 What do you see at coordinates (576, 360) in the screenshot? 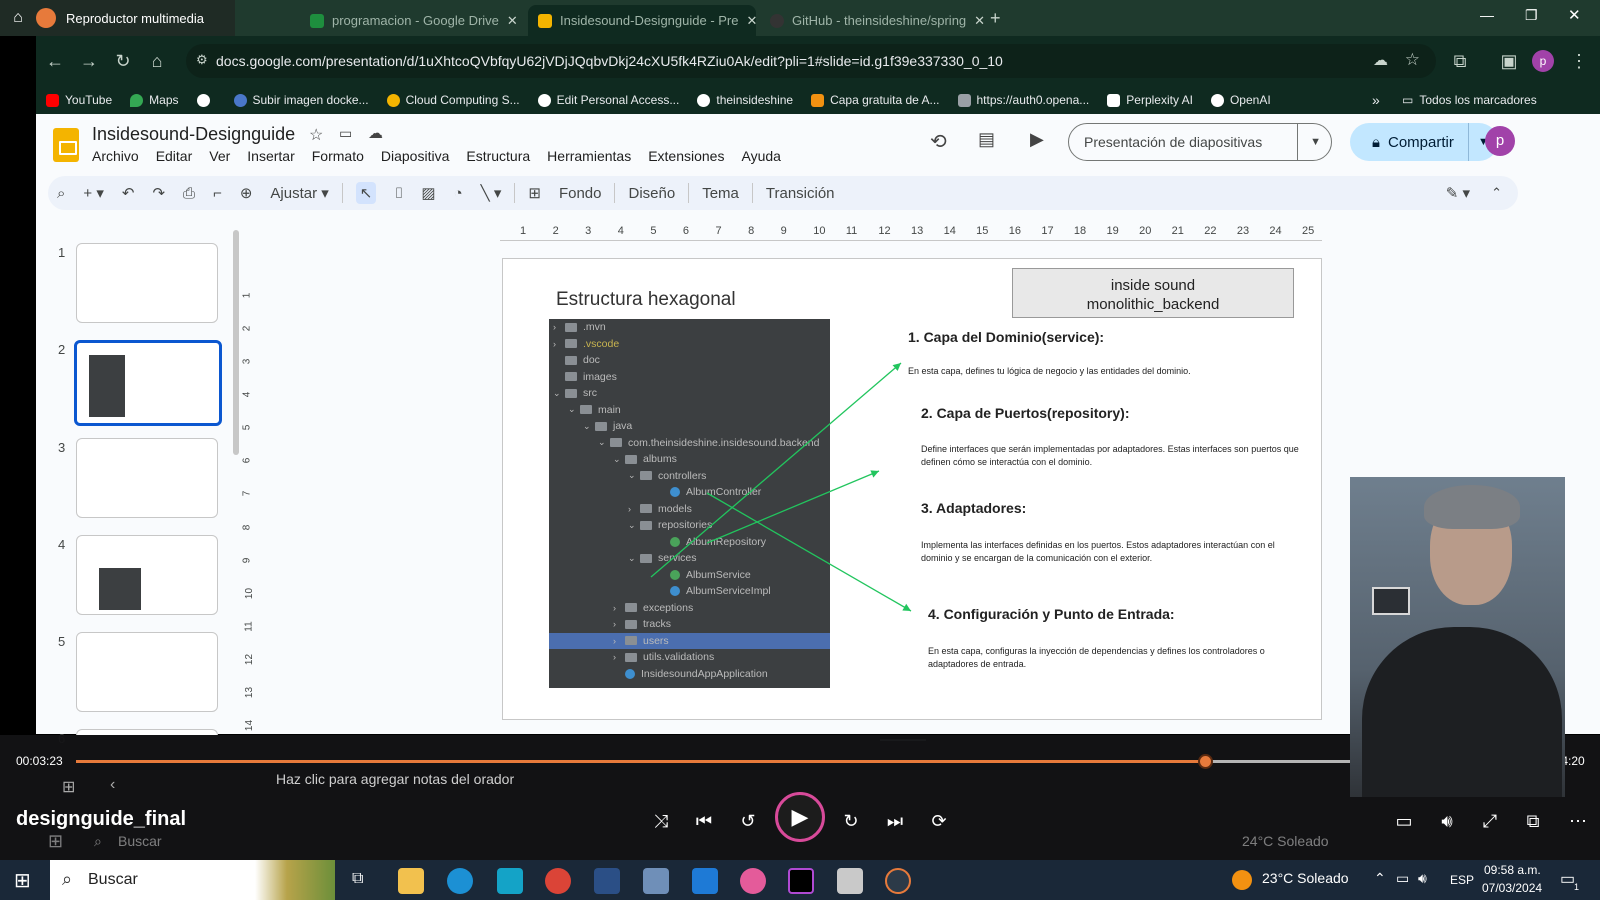
I see `tree-row: doc` at bounding box center [576, 360].